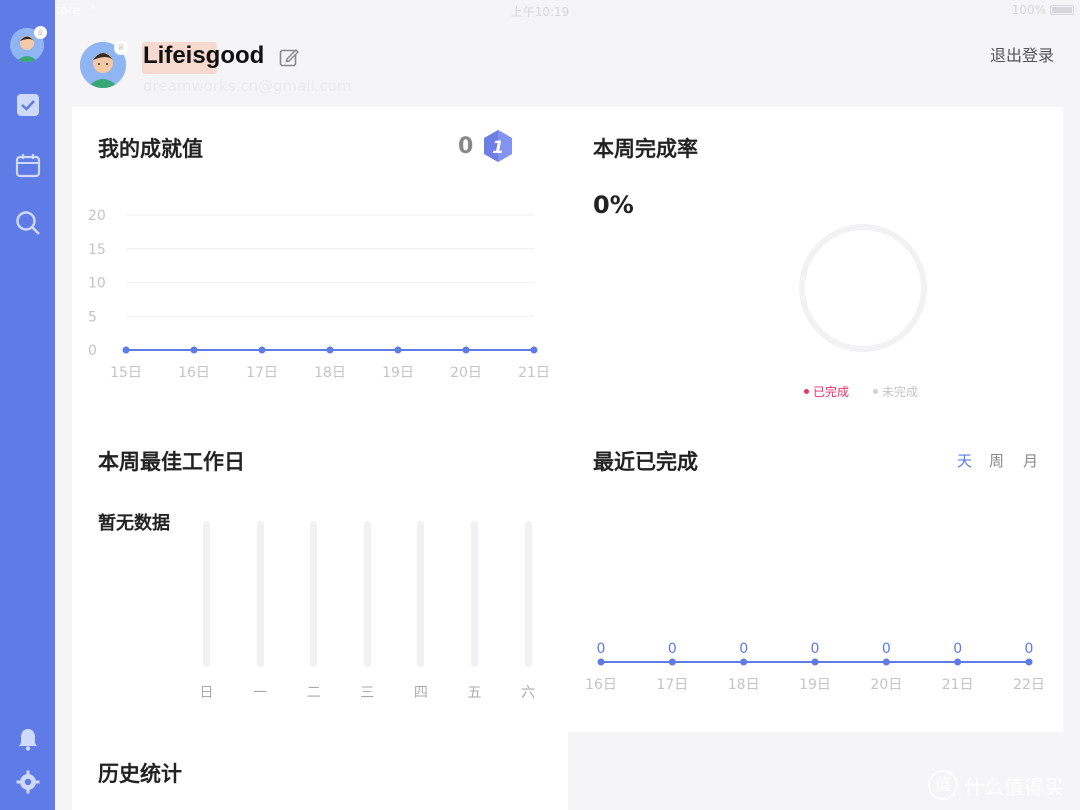 Image resolution: width=1080 pixels, height=810 pixels. I want to click on username: Lifeisgood, so click(204, 55).